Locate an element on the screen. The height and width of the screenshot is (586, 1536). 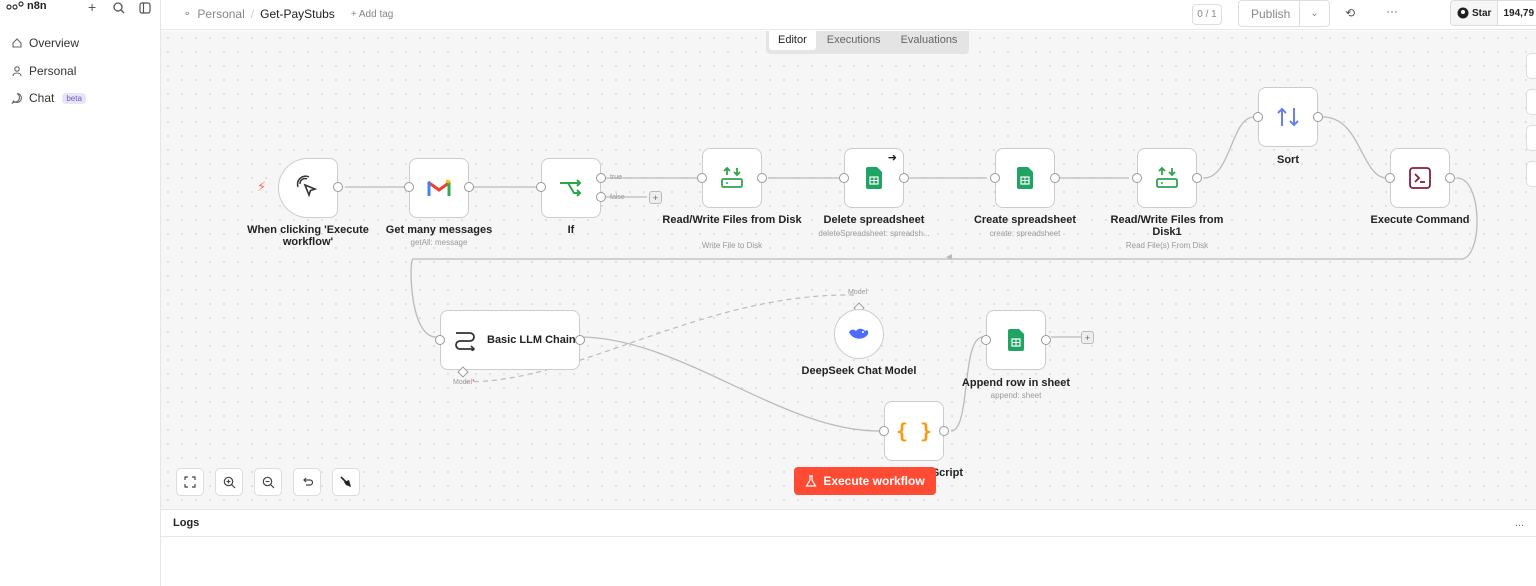
node-basic-llm-chain: Basic LLM Chain is located at coordinates (510, 340).